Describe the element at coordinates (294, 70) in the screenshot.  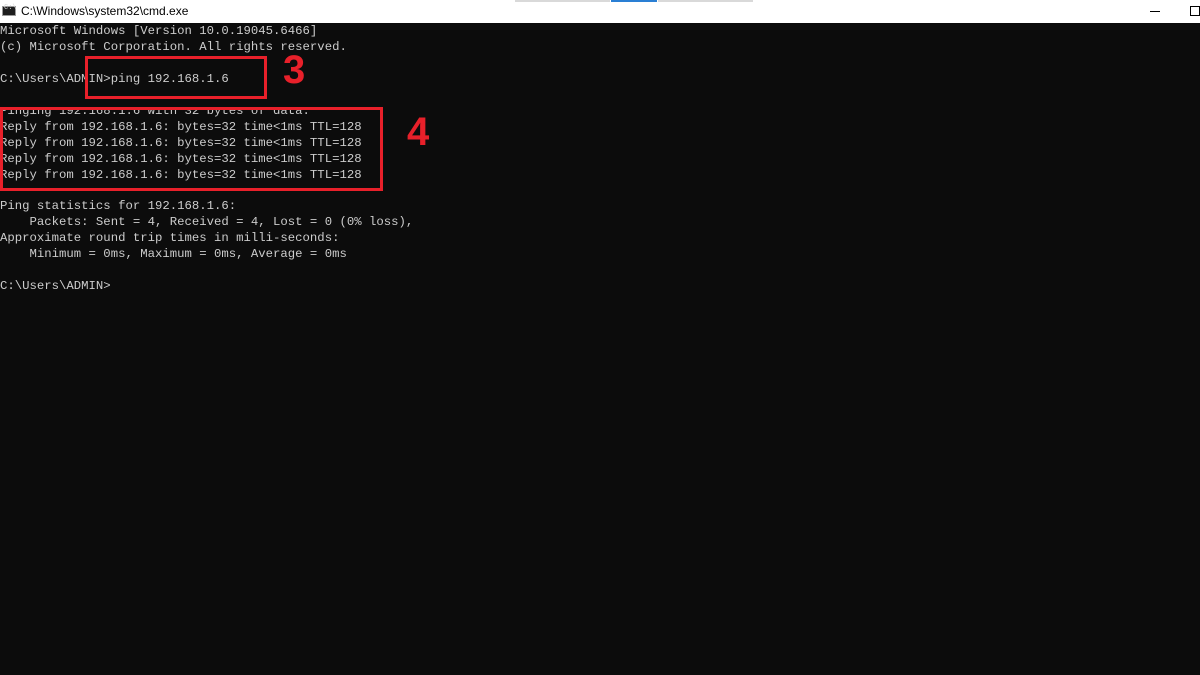
I see `step-3-label: 3` at that location.